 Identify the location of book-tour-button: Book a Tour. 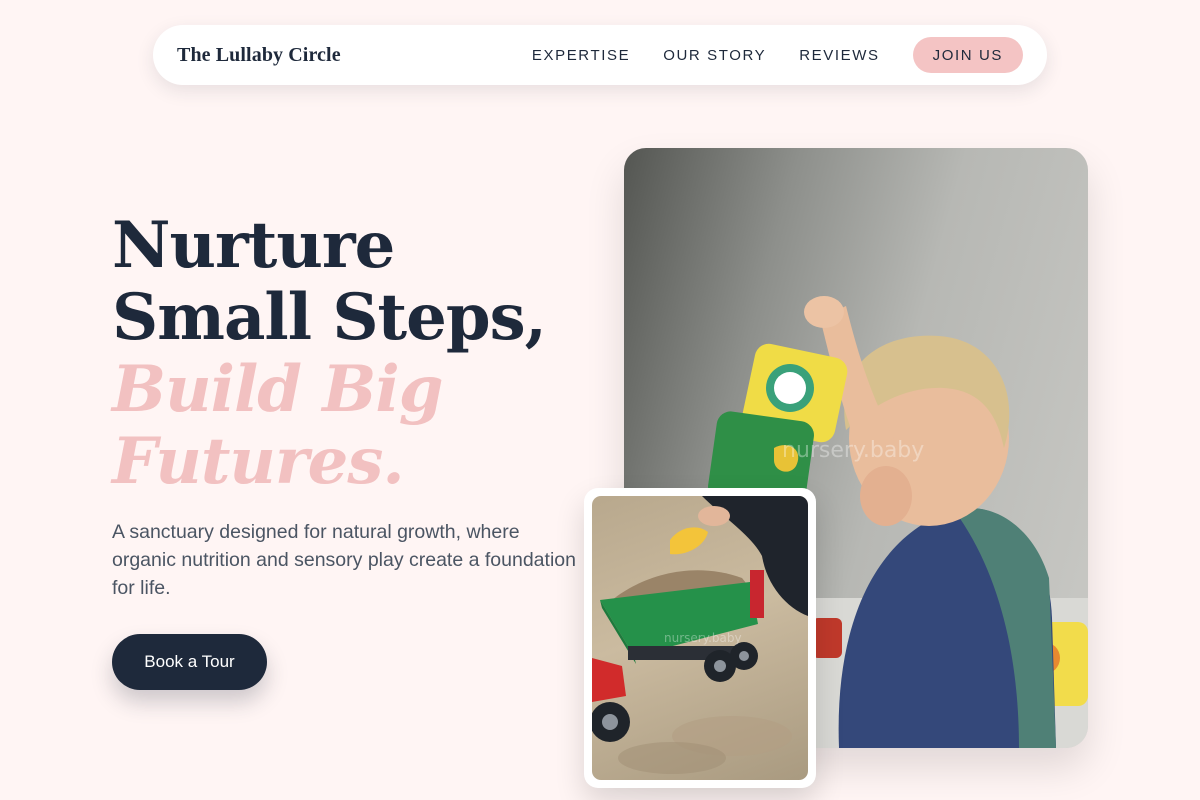
(189, 662).